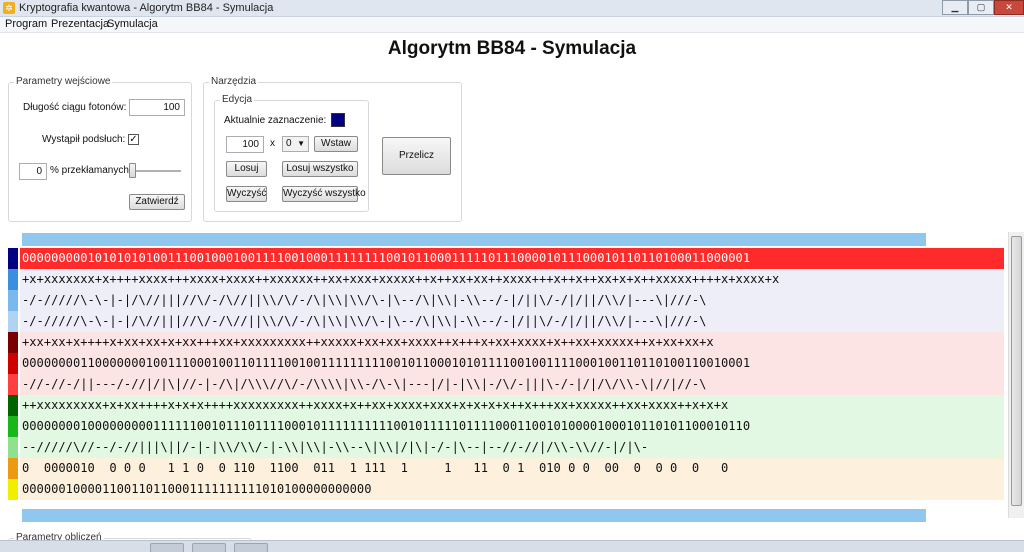 The image size is (1024, 552). I want to click on input-params-title: Parametry wejściowe, so click(63, 81).